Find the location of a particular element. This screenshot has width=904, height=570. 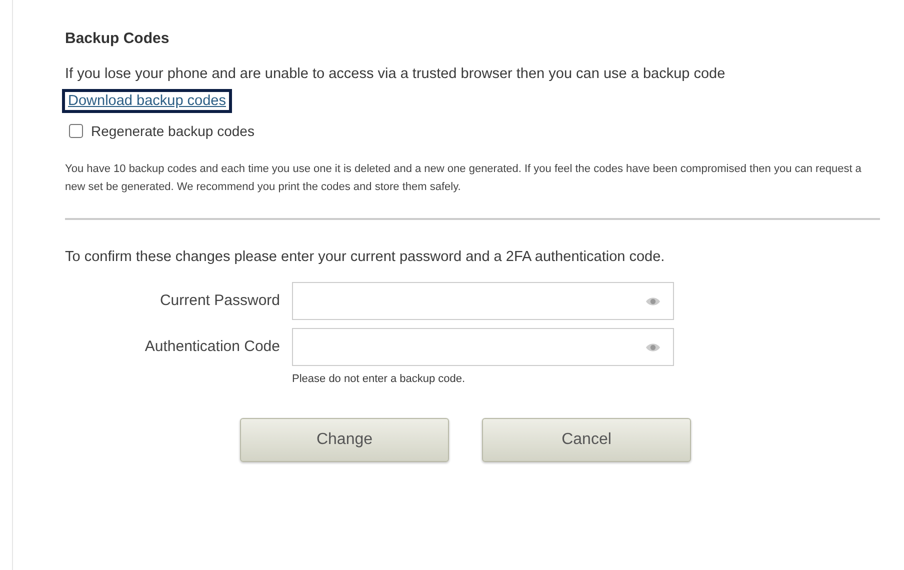

section-title: Backup Codes is located at coordinates (117, 39).